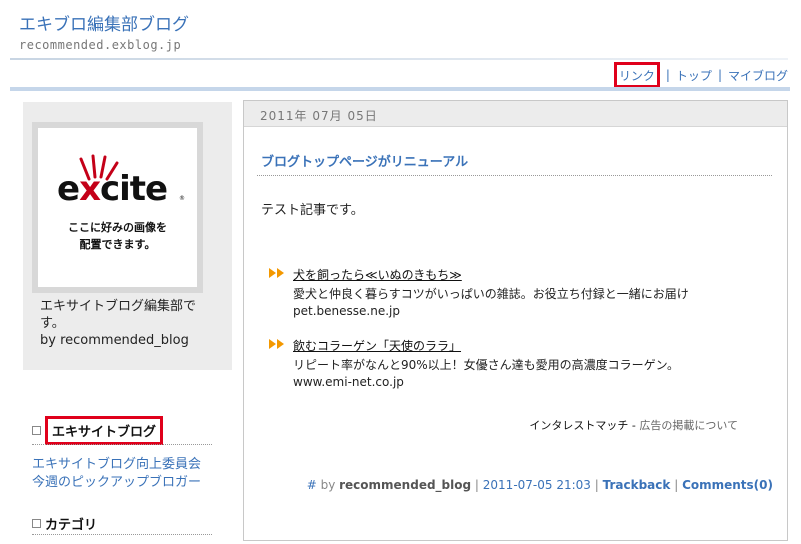 Image resolution: width=801 pixels, height=544 pixels. Describe the element at coordinates (377, 345) in the screenshot. I see `ad-title-link: 飲むコラーゲン「天使のララ」` at that location.